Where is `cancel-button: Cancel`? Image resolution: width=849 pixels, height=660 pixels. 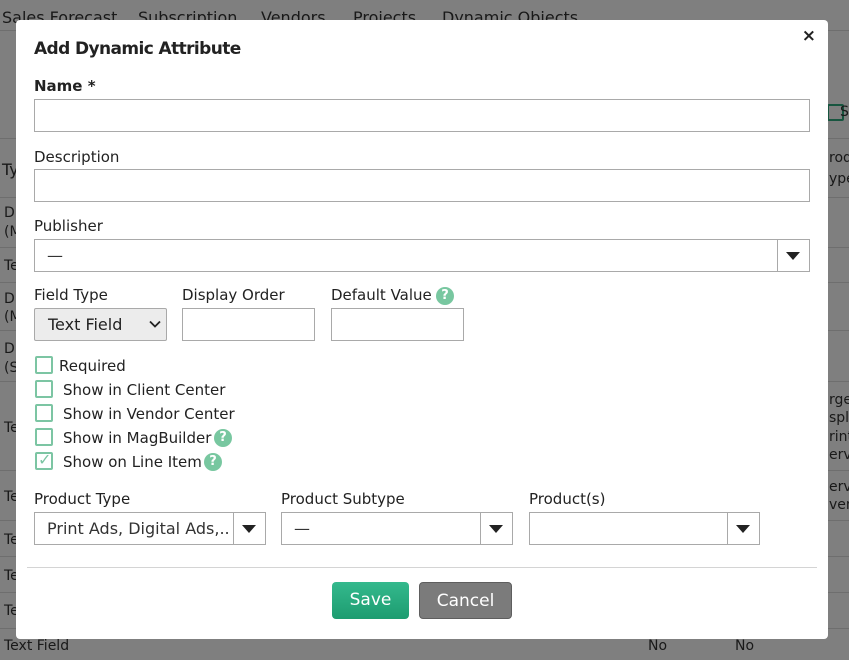 cancel-button: Cancel is located at coordinates (465, 600).